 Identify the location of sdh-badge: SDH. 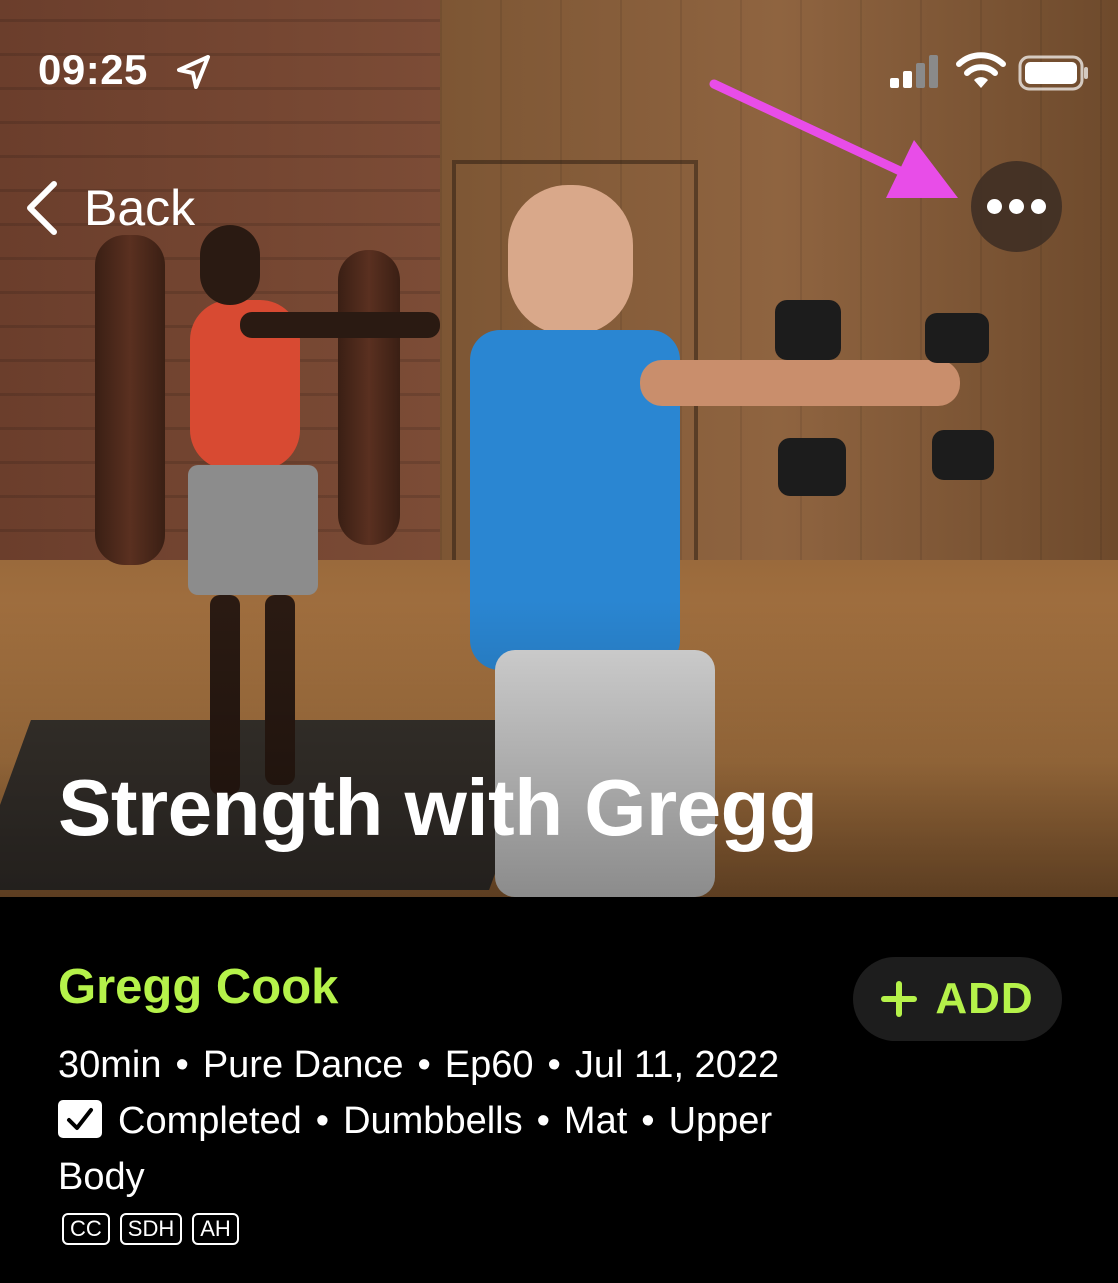
(151, 1229).